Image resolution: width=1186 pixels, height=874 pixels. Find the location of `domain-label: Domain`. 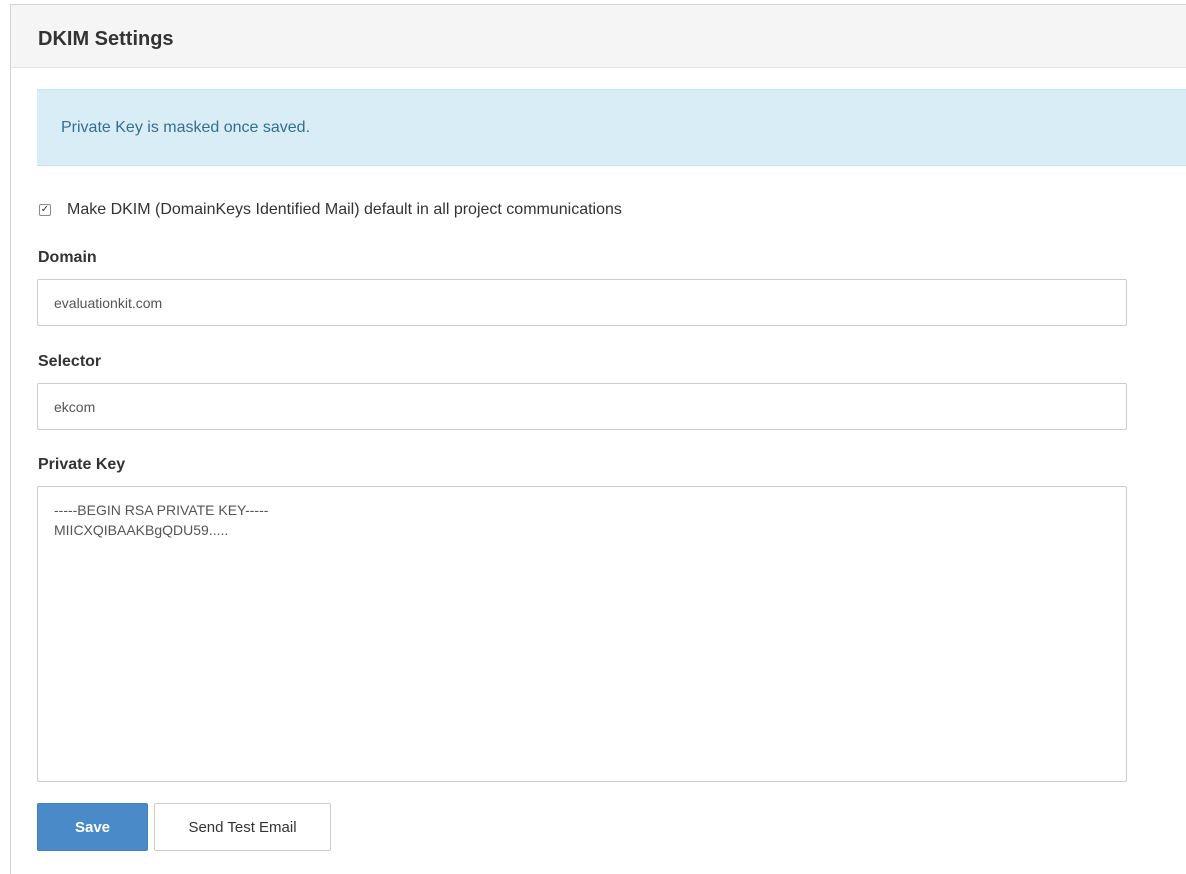

domain-label: Domain is located at coordinates (67, 257).